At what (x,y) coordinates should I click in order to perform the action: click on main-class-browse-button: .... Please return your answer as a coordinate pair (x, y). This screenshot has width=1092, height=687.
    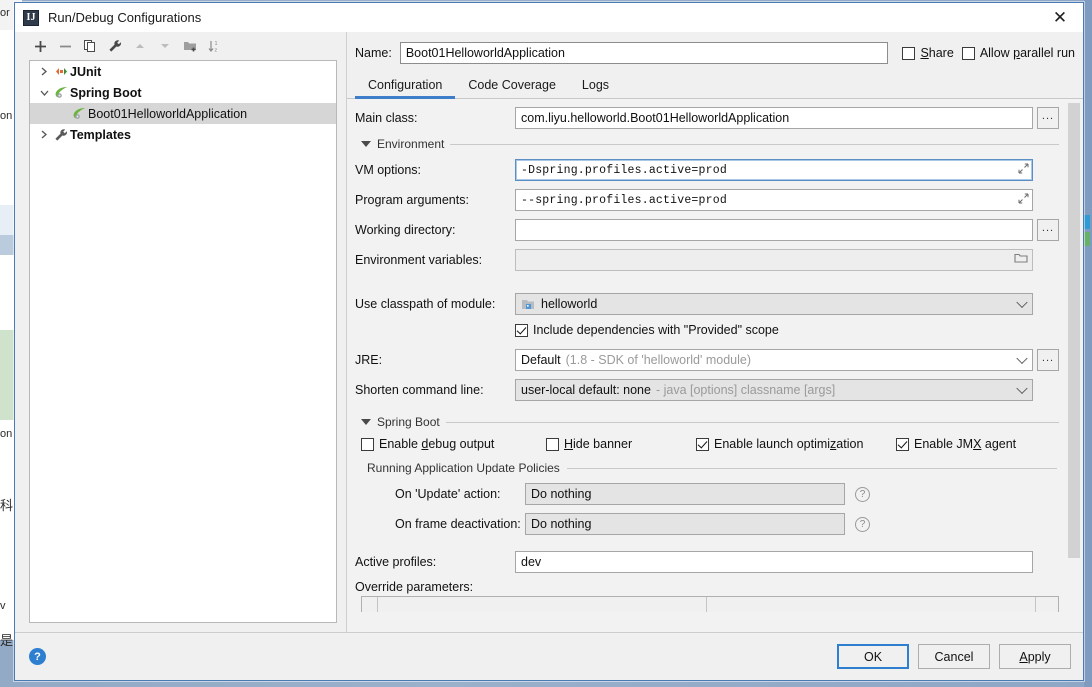
    Looking at the image, I should click on (1048, 118).